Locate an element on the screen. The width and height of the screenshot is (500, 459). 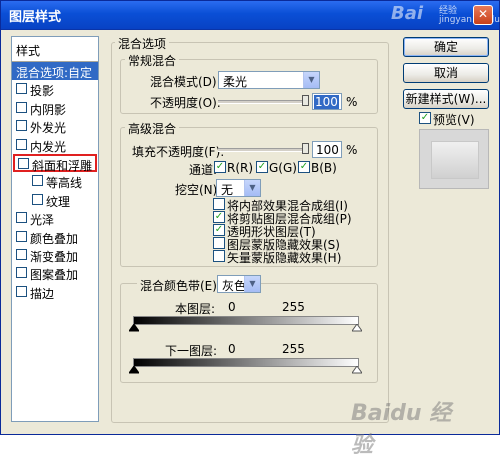
knockout-label: 挖空(N): is located at coordinates (198, 190).